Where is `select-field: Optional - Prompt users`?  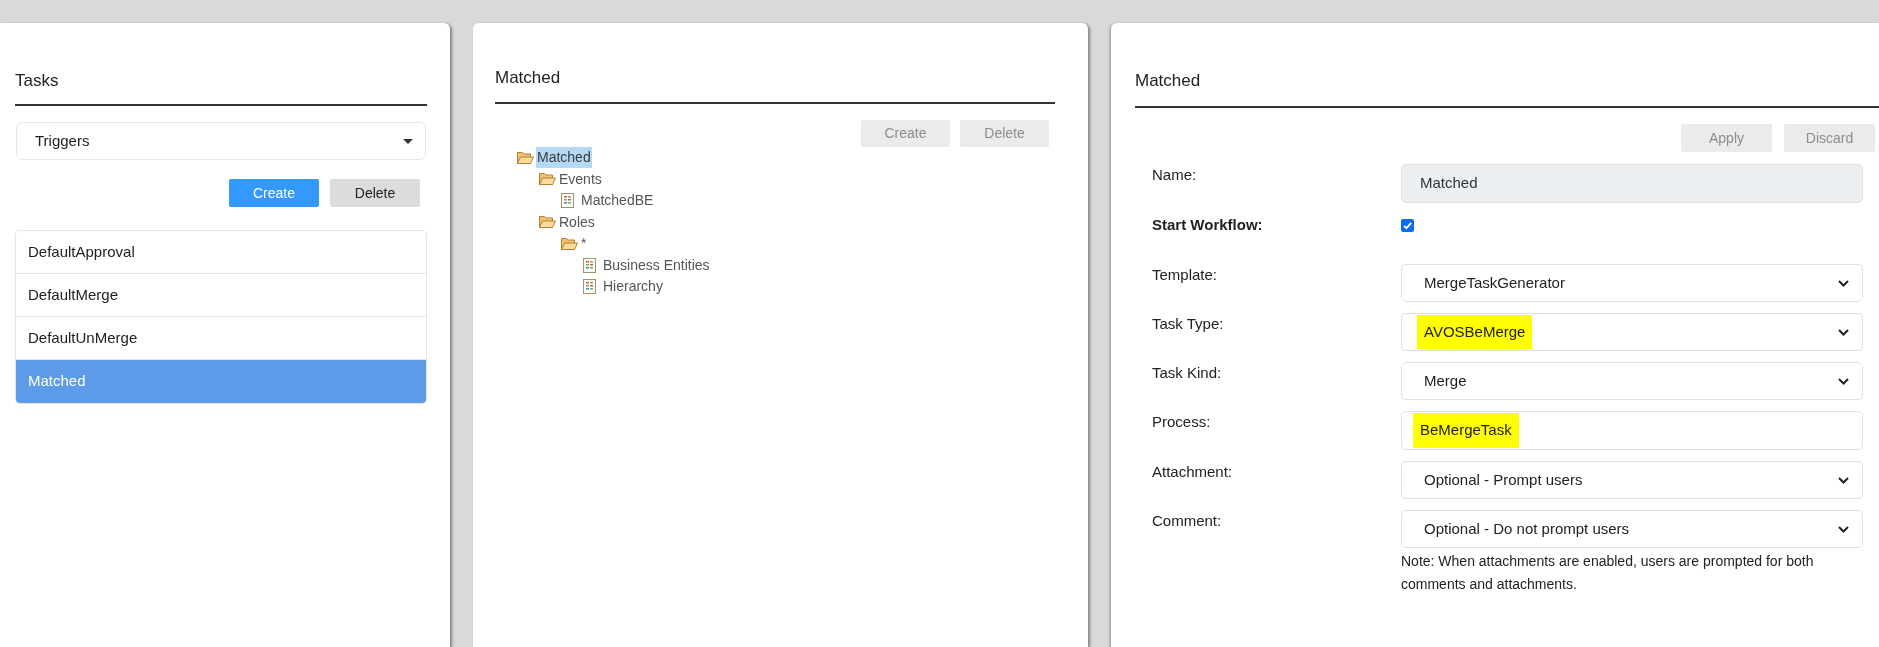 select-field: Optional - Prompt users is located at coordinates (1632, 480).